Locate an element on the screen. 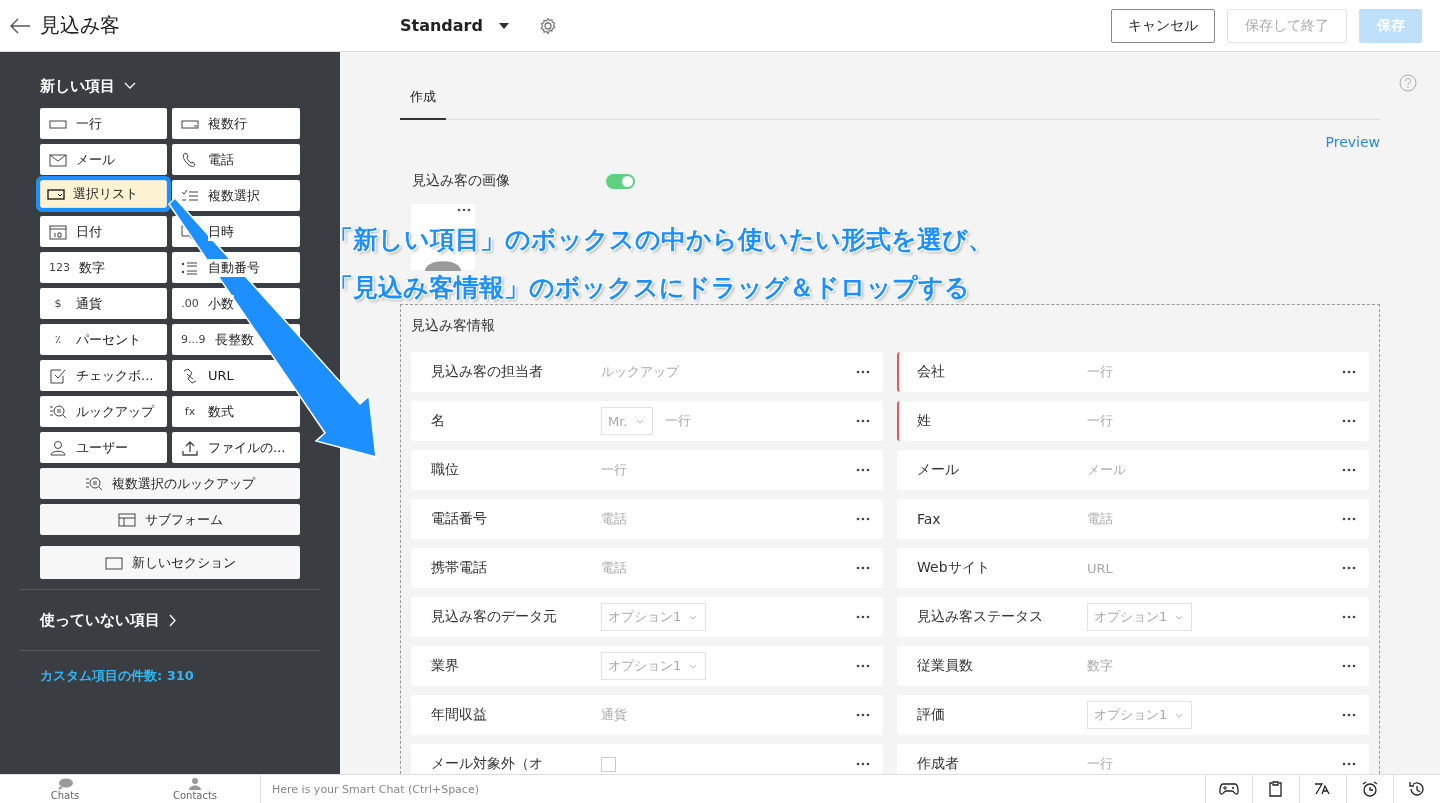 This screenshot has height=803, width=1440. form-field: 見込み客のデータ元 オプション1 is located at coordinates (647, 617).